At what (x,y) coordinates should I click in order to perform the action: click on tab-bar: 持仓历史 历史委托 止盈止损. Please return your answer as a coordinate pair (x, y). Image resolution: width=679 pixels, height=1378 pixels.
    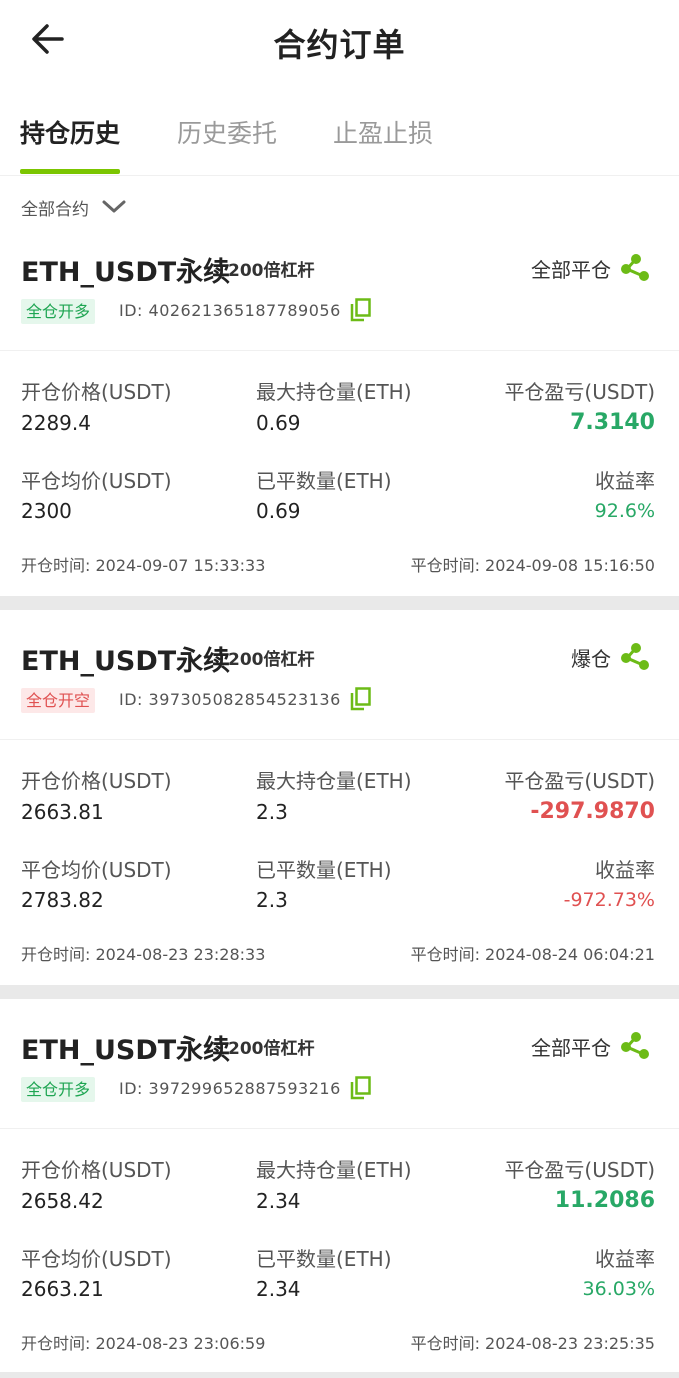
    Looking at the image, I should click on (339, 136).